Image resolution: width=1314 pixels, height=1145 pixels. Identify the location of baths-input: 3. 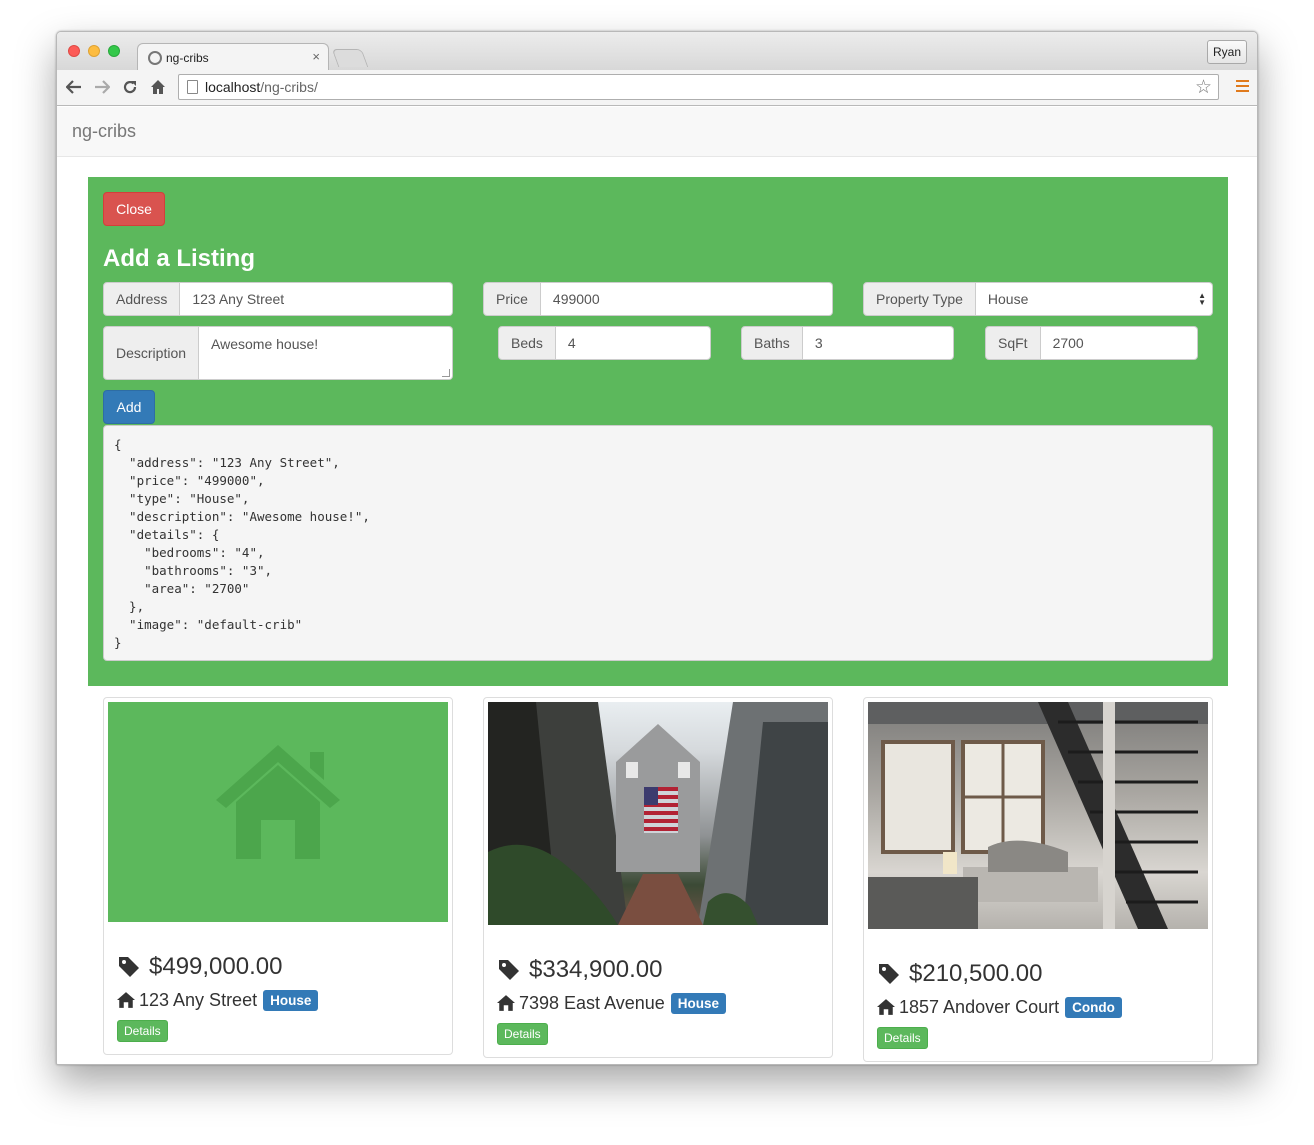
(878, 343).